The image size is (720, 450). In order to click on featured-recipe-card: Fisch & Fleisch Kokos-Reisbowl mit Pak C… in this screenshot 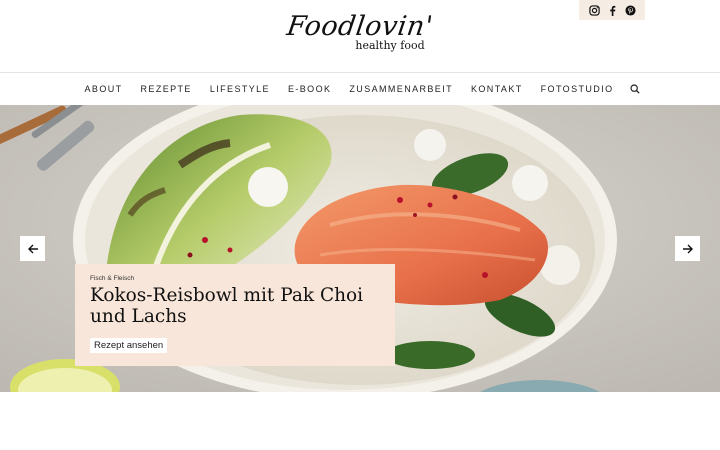, I will do `click(235, 315)`.